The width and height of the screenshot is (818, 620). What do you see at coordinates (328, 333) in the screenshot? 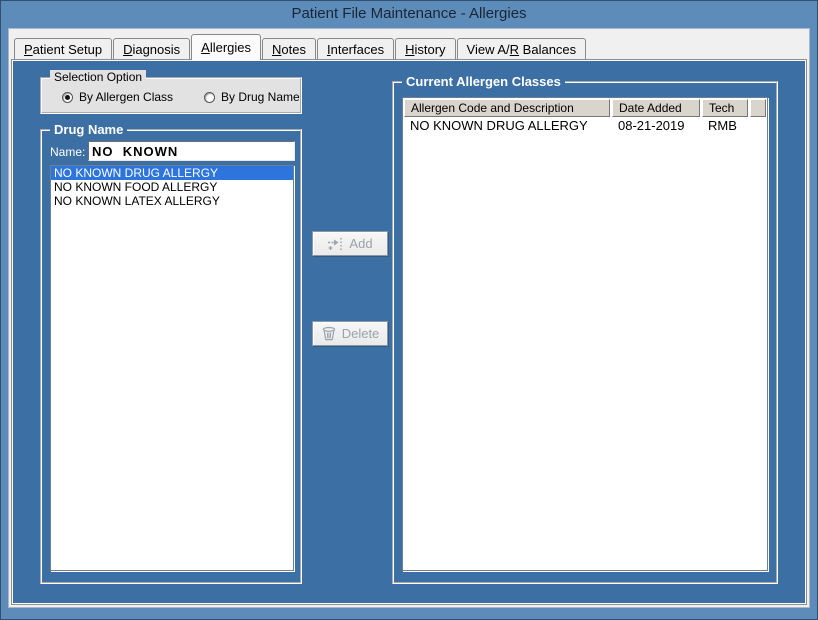
I see `delete-icon` at bounding box center [328, 333].